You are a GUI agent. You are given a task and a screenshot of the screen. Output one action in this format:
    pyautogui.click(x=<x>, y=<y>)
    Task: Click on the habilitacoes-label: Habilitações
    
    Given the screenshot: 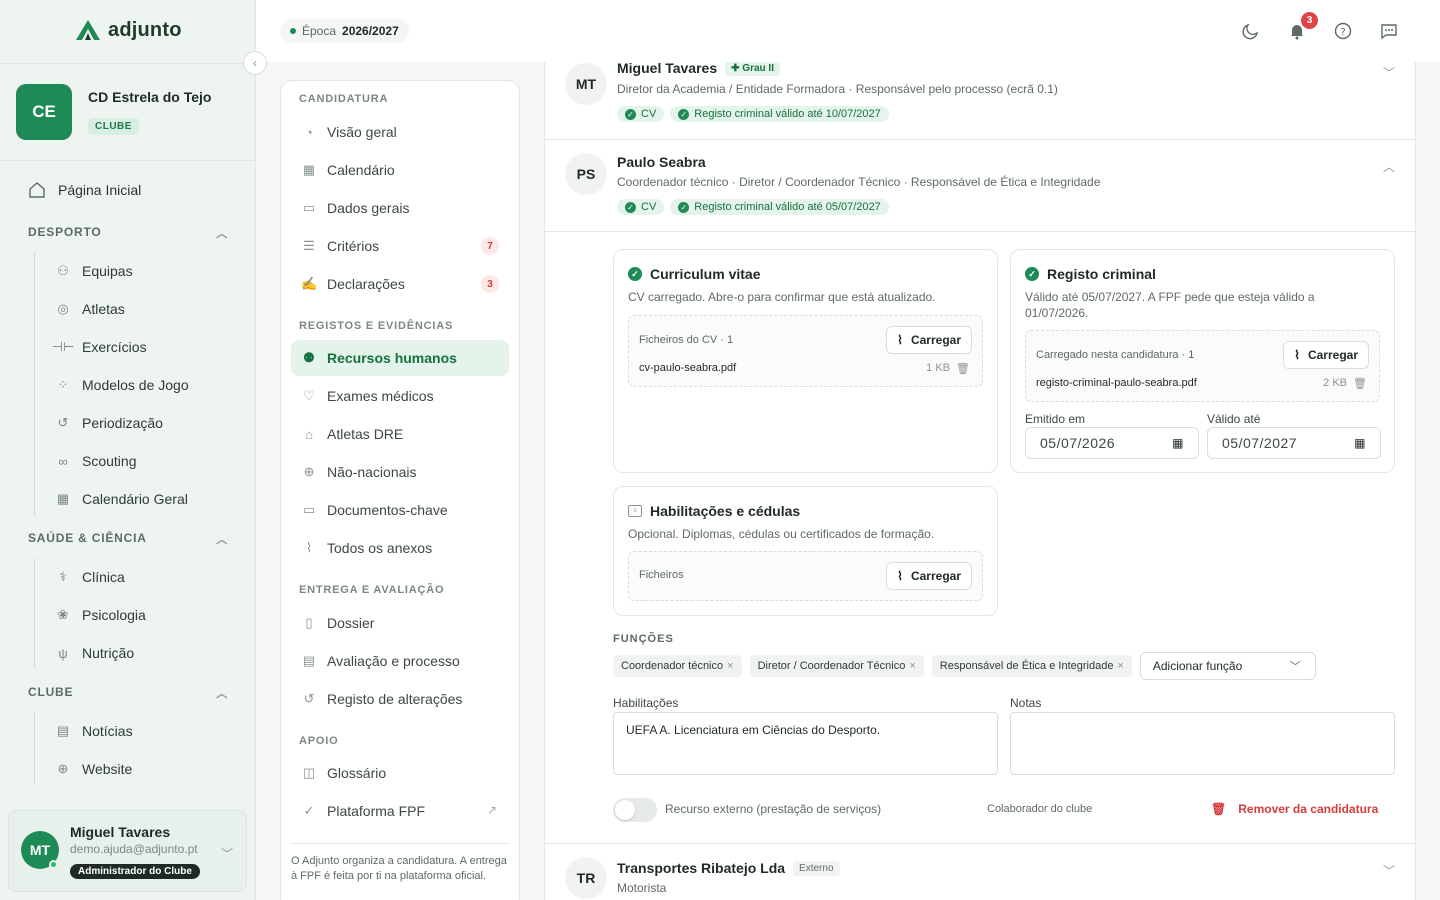 What is the action you would take?
    pyautogui.click(x=646, y=703)
    